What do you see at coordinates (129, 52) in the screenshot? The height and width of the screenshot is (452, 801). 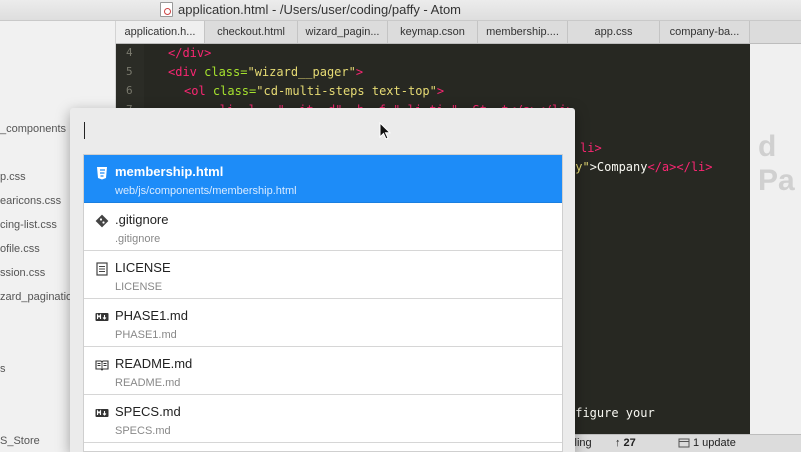 I see `line-number: 4` at bounding box center [129, 52].